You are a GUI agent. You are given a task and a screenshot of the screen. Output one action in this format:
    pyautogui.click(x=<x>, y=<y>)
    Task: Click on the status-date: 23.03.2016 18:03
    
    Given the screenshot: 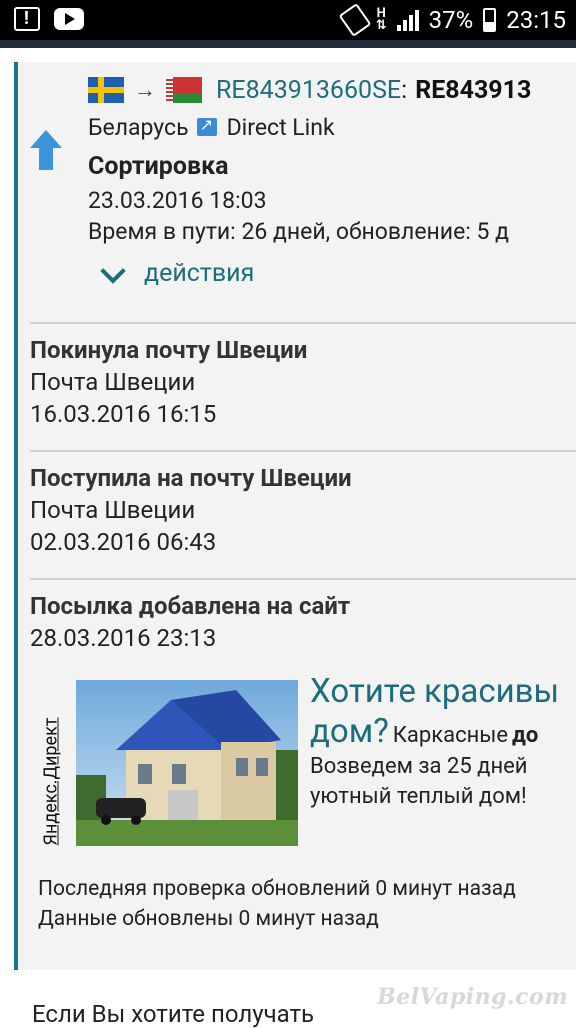 What is the action you would take?
    pyautogui.click(x=177, y=200)
    